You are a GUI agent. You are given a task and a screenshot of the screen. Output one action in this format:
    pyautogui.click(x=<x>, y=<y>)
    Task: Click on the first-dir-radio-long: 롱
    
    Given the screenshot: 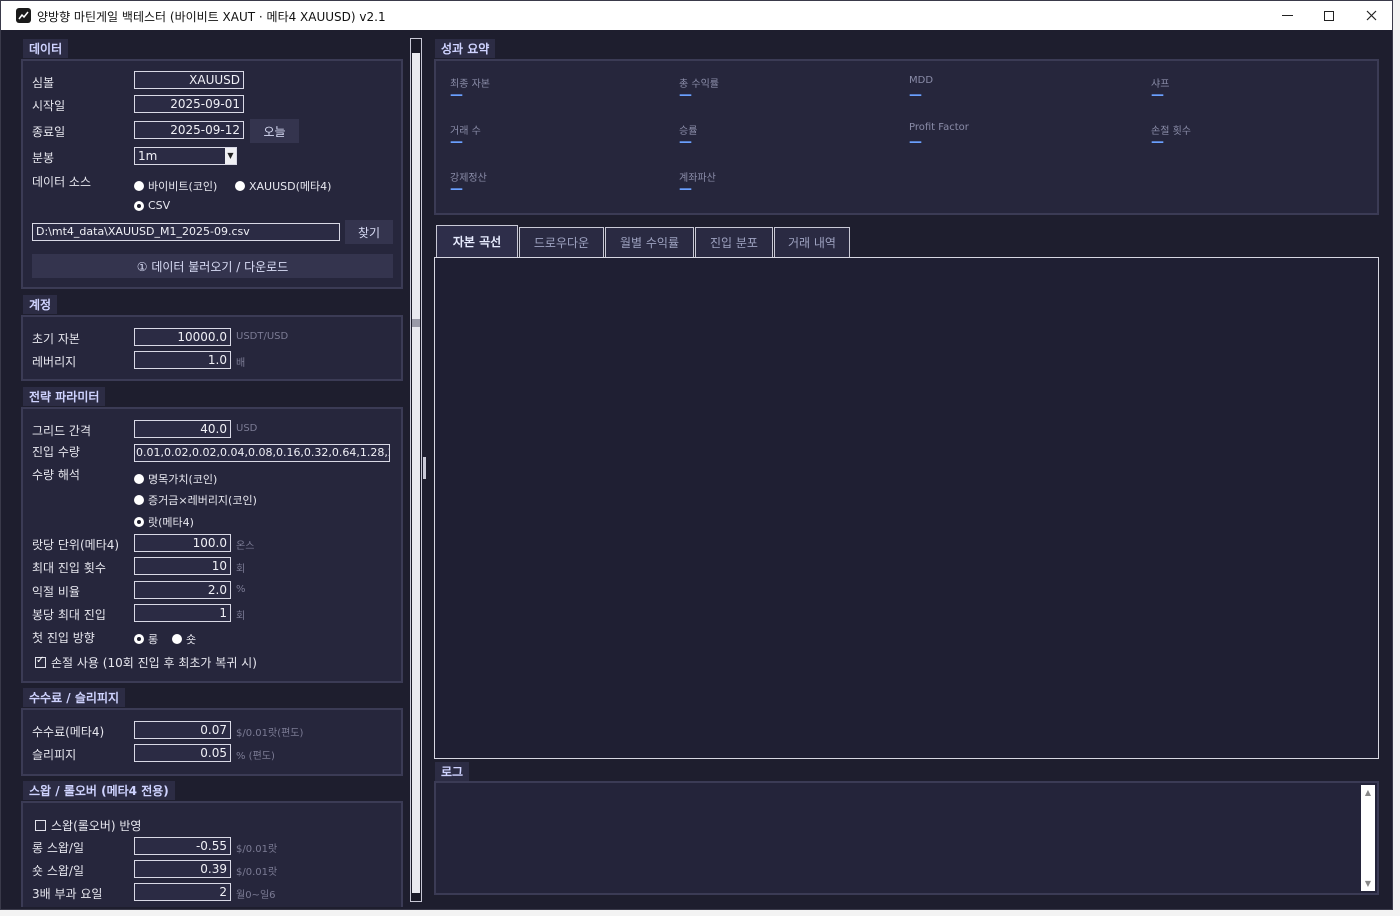 What is the action you would take?
    pyautogui.click(x=146, y=639)
    